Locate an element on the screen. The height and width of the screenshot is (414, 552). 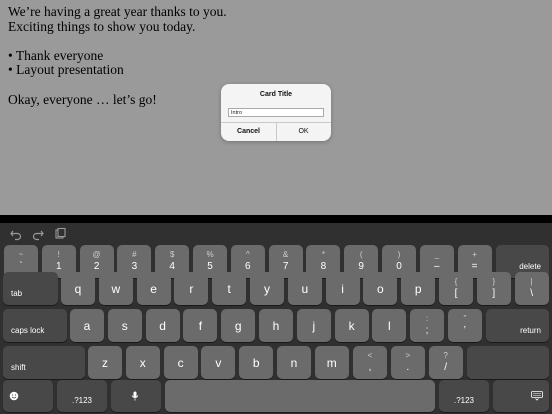
key-char: 4 is located at coordinates (172, 266).